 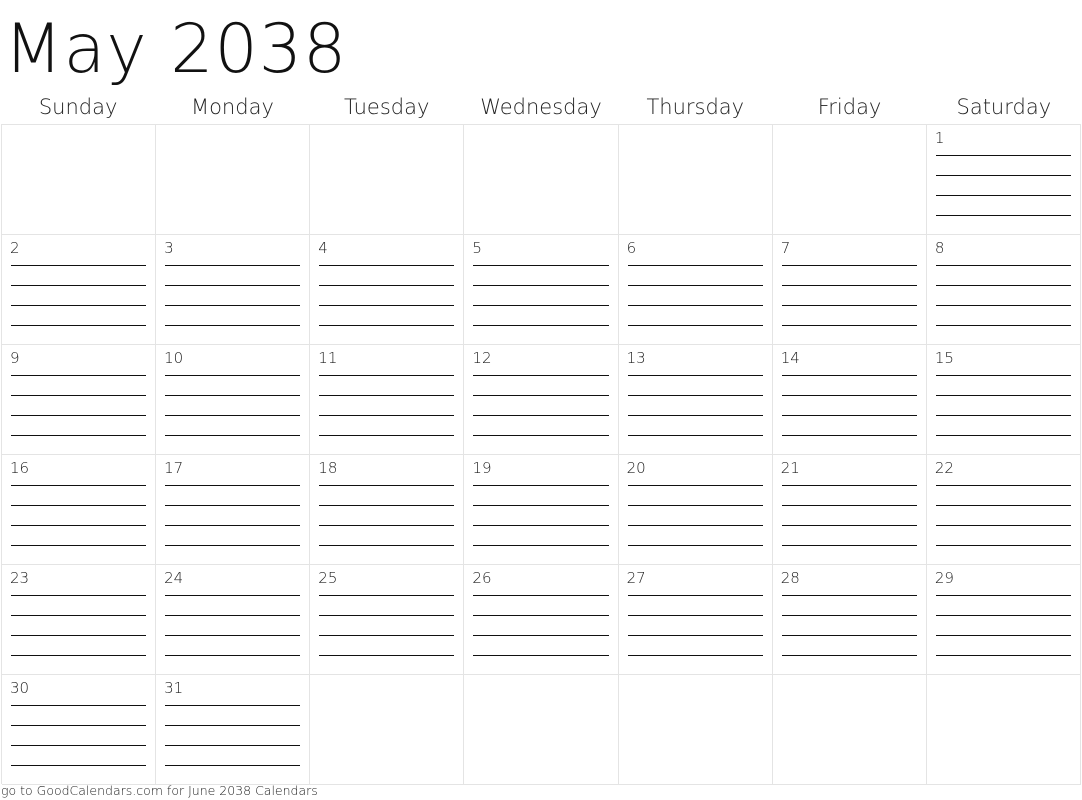 I want to click on day-cell: 27, so click(x=695, y=620).